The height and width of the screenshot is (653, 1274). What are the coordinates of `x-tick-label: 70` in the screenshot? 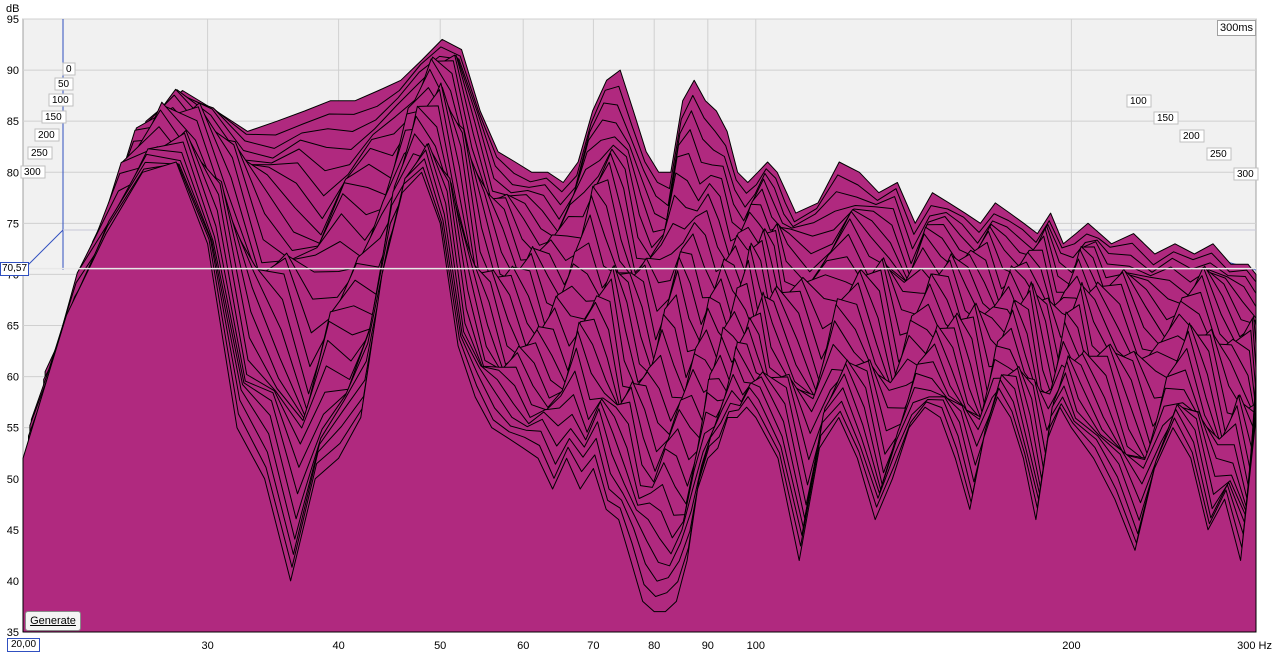 It's located at (593, 646).